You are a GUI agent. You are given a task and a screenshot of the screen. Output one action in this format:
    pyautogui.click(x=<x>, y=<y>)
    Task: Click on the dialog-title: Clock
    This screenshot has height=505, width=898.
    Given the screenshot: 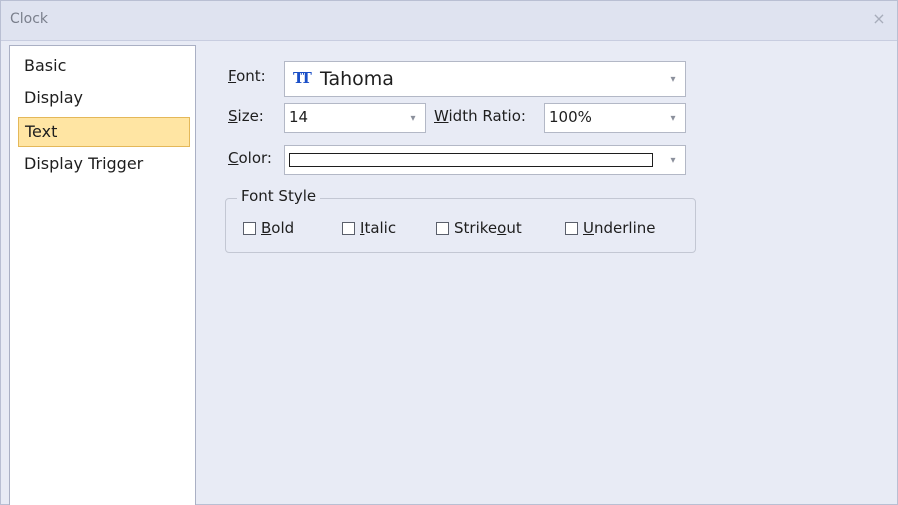 What is the action you would take?
    pyautogui.click(x=29, y=19)
    